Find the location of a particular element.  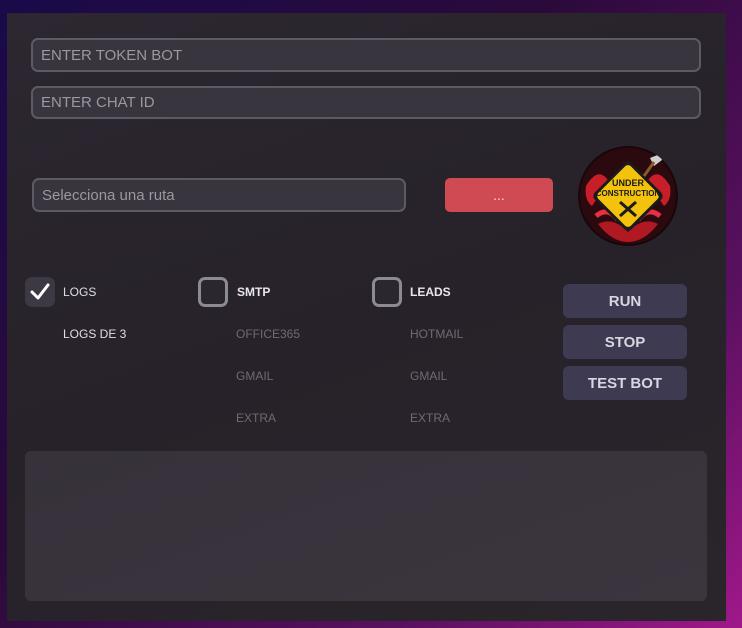

badge-text-line-2: CONSTRUCTION is located at coordinates (628, 193).